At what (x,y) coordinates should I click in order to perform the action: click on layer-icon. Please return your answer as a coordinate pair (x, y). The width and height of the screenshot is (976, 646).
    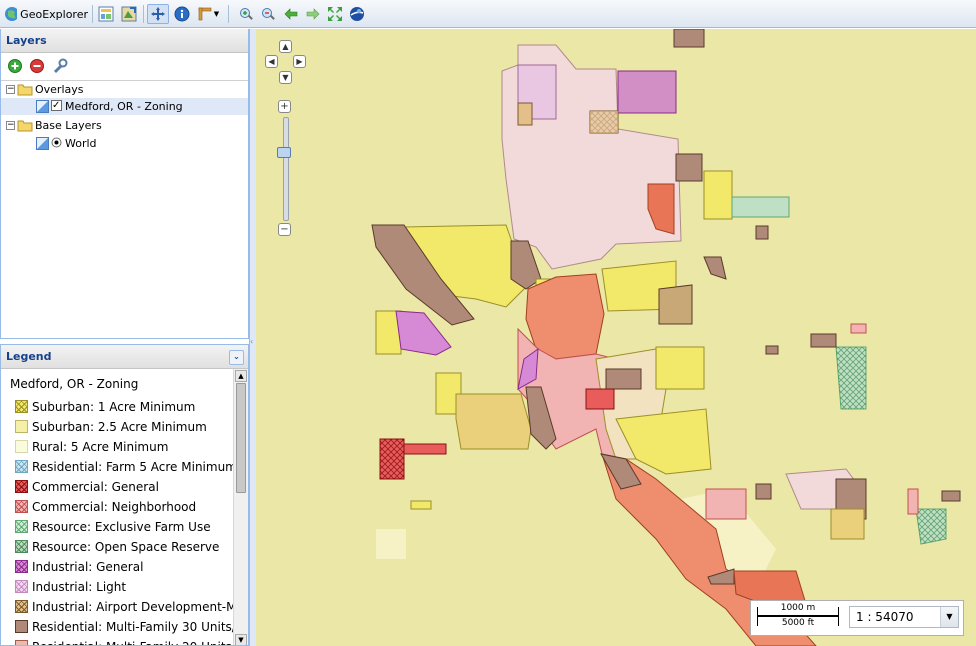
    Looking at the image, I should click on (42, 106).